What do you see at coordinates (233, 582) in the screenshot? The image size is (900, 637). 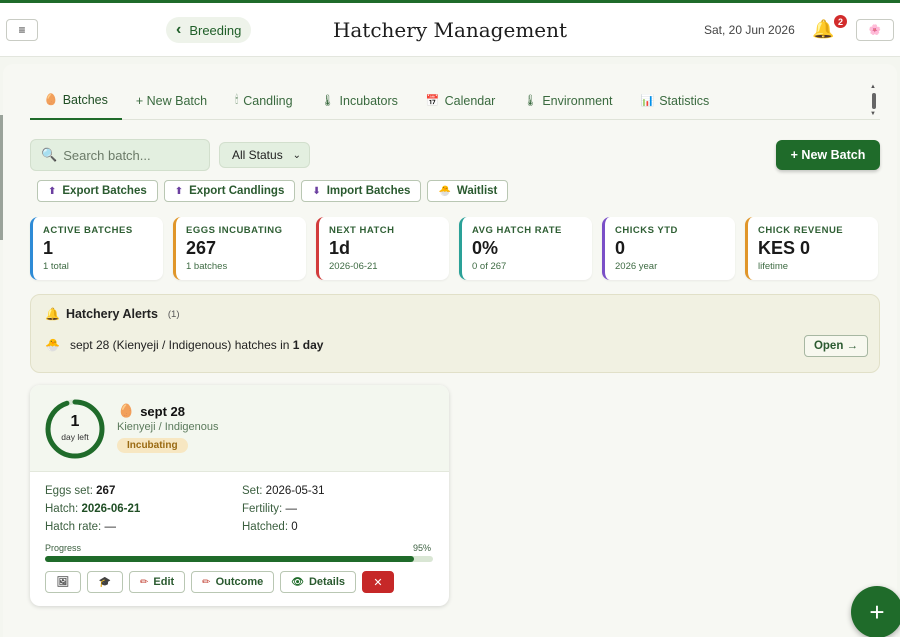 I see `outcome-button: ✏ Outcome` at bounding box center [233, 582].